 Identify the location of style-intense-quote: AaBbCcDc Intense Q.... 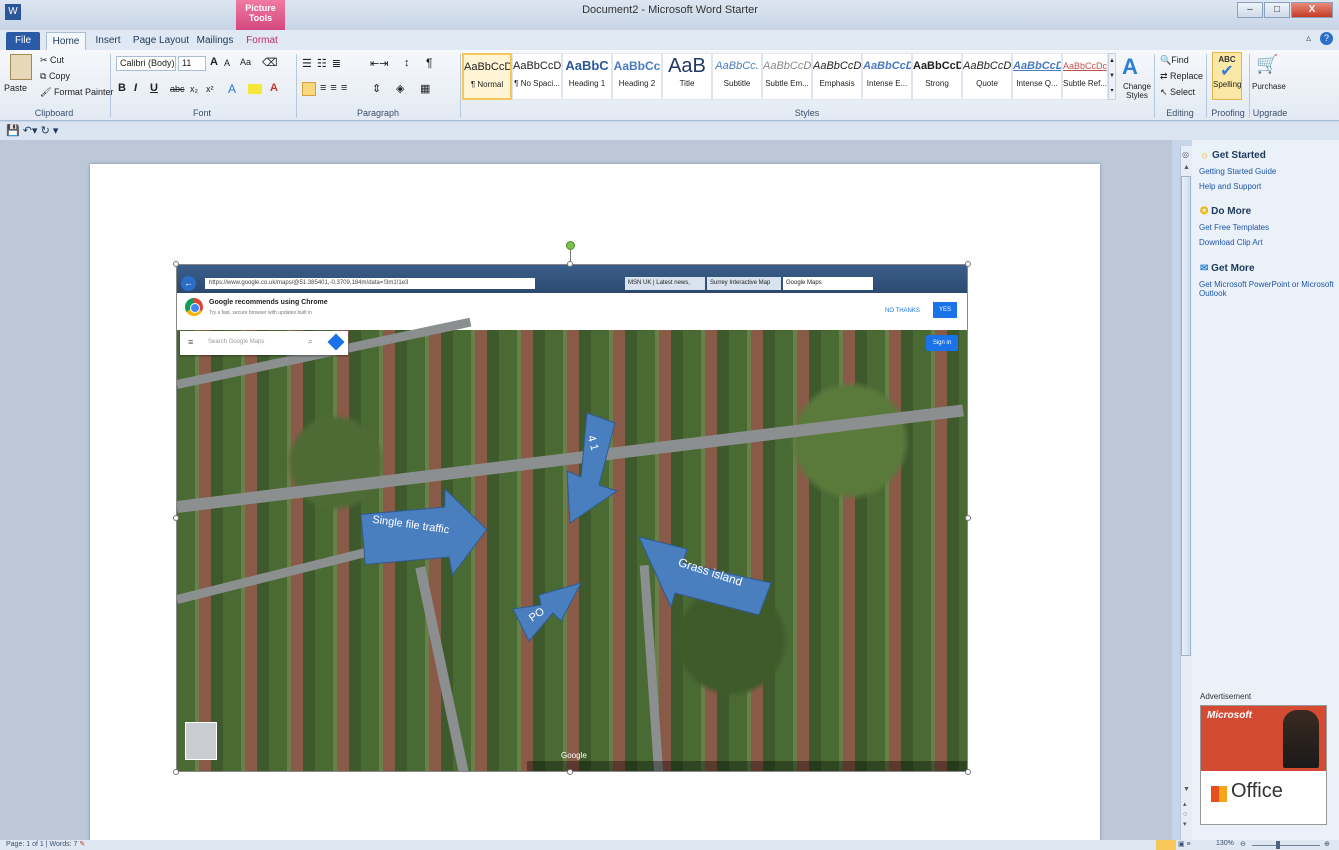
(1037, 76).